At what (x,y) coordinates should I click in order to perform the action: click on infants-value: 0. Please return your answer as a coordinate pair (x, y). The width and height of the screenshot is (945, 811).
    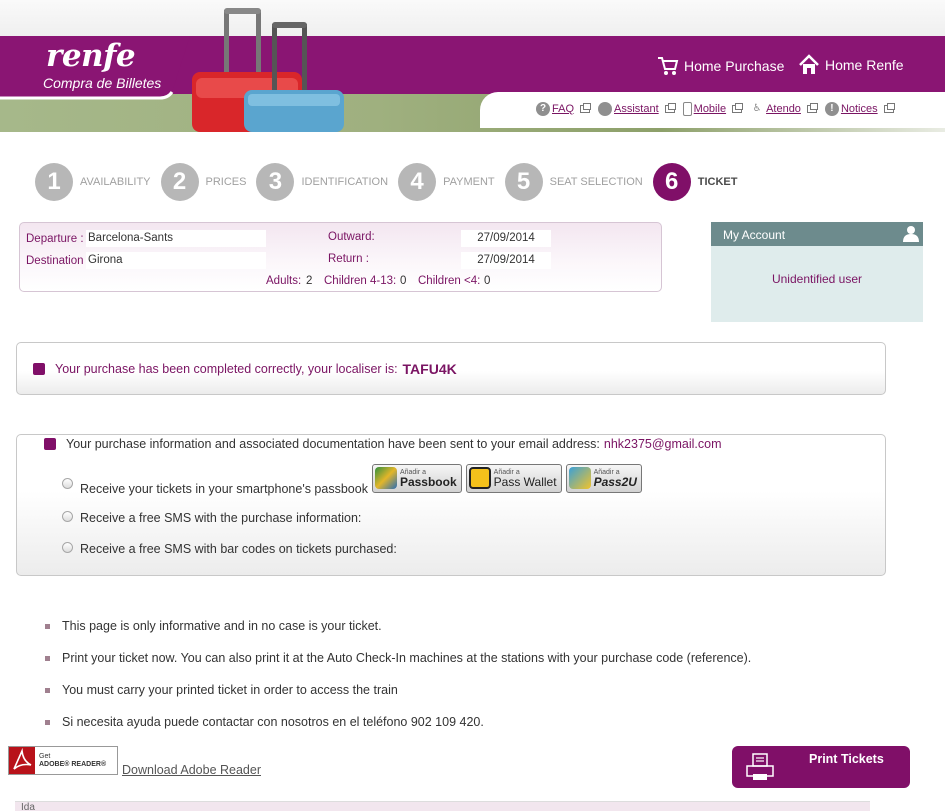
    Looking at the image, I should click on (487, 281).